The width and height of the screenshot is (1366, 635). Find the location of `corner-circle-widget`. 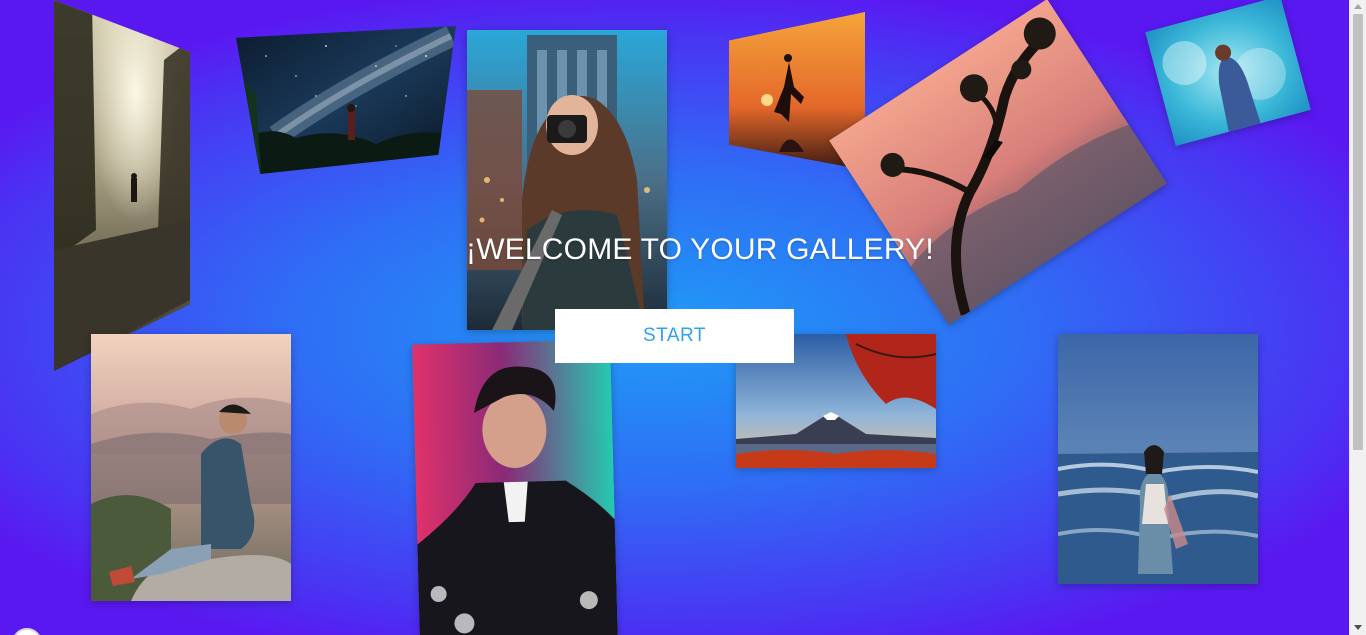

corner-circle-widget is located at coordinates (27, 631).